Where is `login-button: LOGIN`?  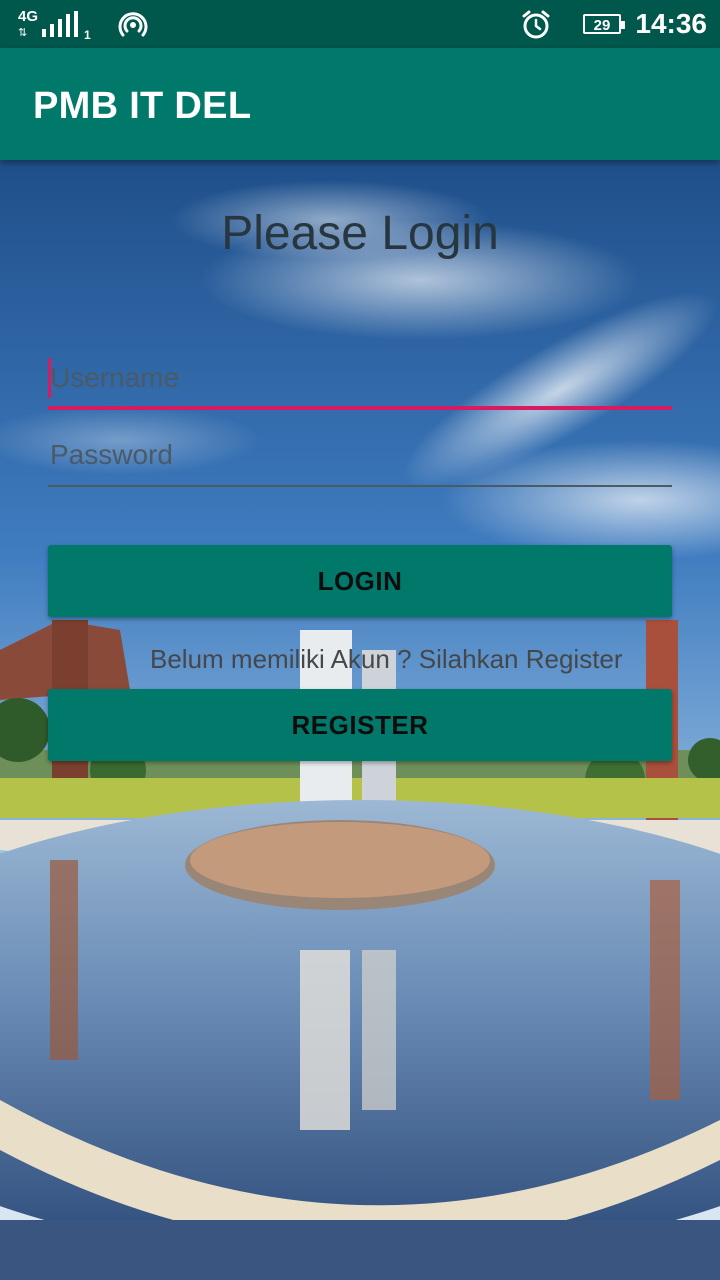 login-button: LOGIN is located at coordinates (360, 581).